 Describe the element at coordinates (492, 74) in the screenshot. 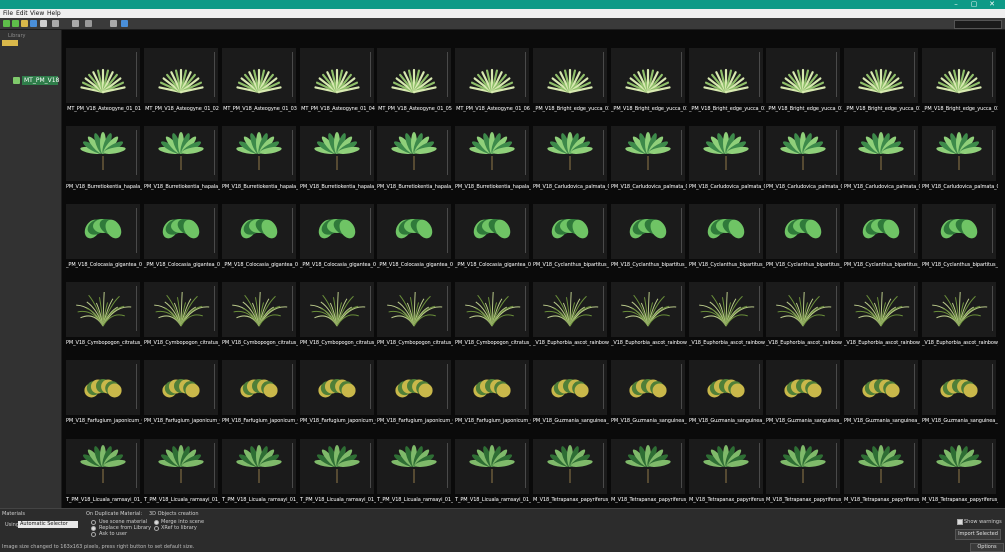

I see `thumbnail-tile: MT_PM_V18_Asteogyne_01_06` at that location.